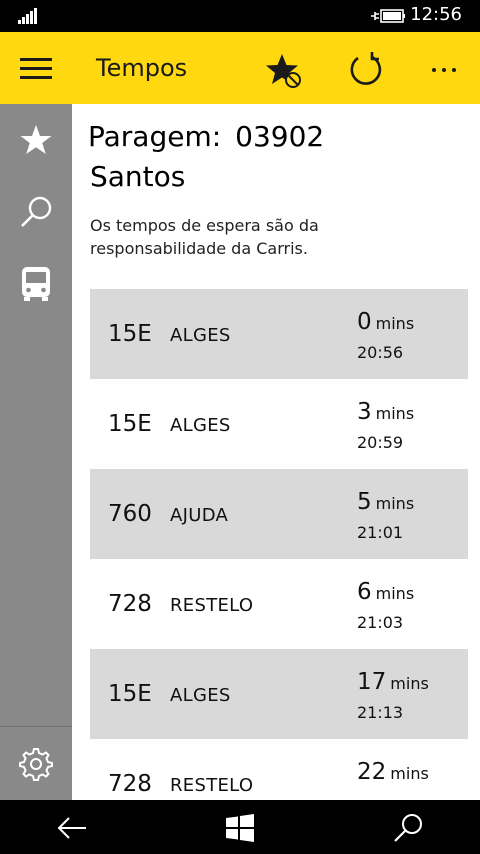 This screenshot has width=480, height=854. Describe the element at coordinates (279, 514) in the screenshot. I see `arrival-row: 760 AJUDA 5 mins 21:01` at that location.